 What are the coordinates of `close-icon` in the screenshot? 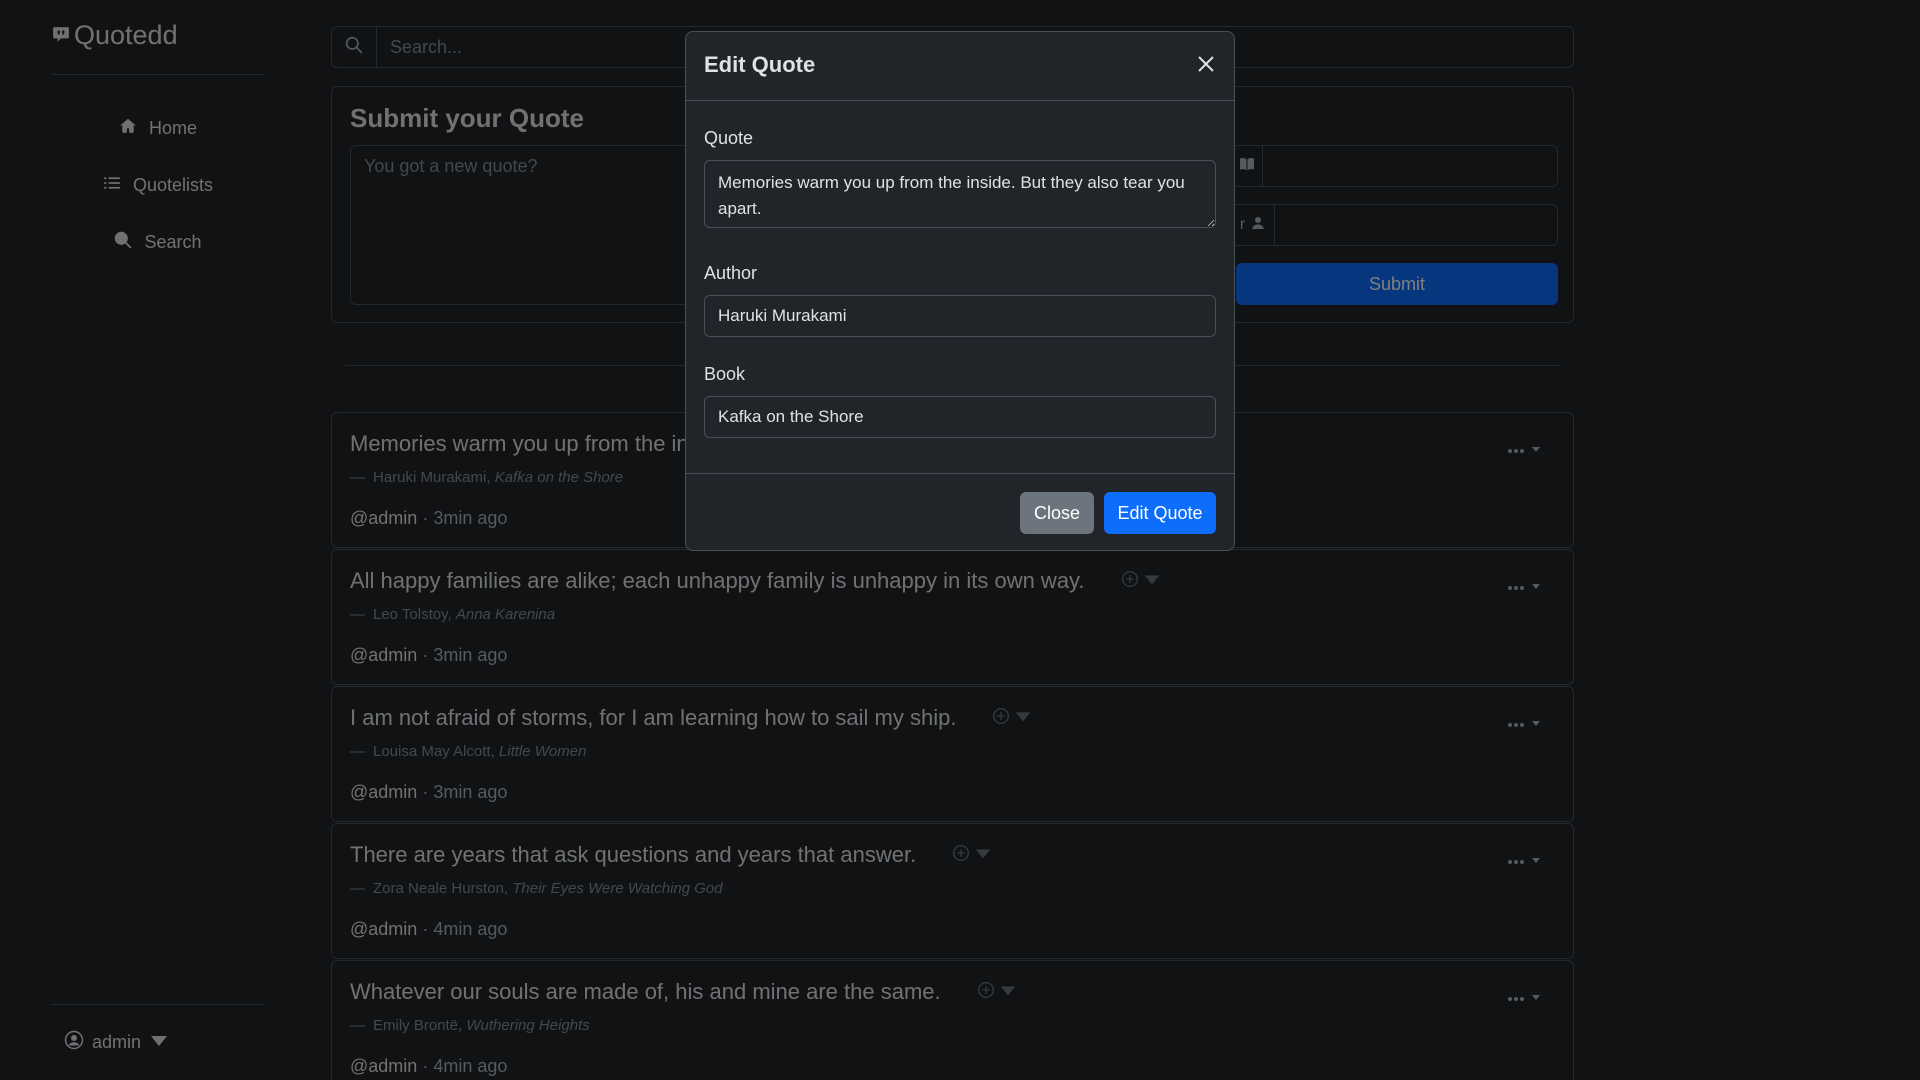 It's located at (1206, 66).